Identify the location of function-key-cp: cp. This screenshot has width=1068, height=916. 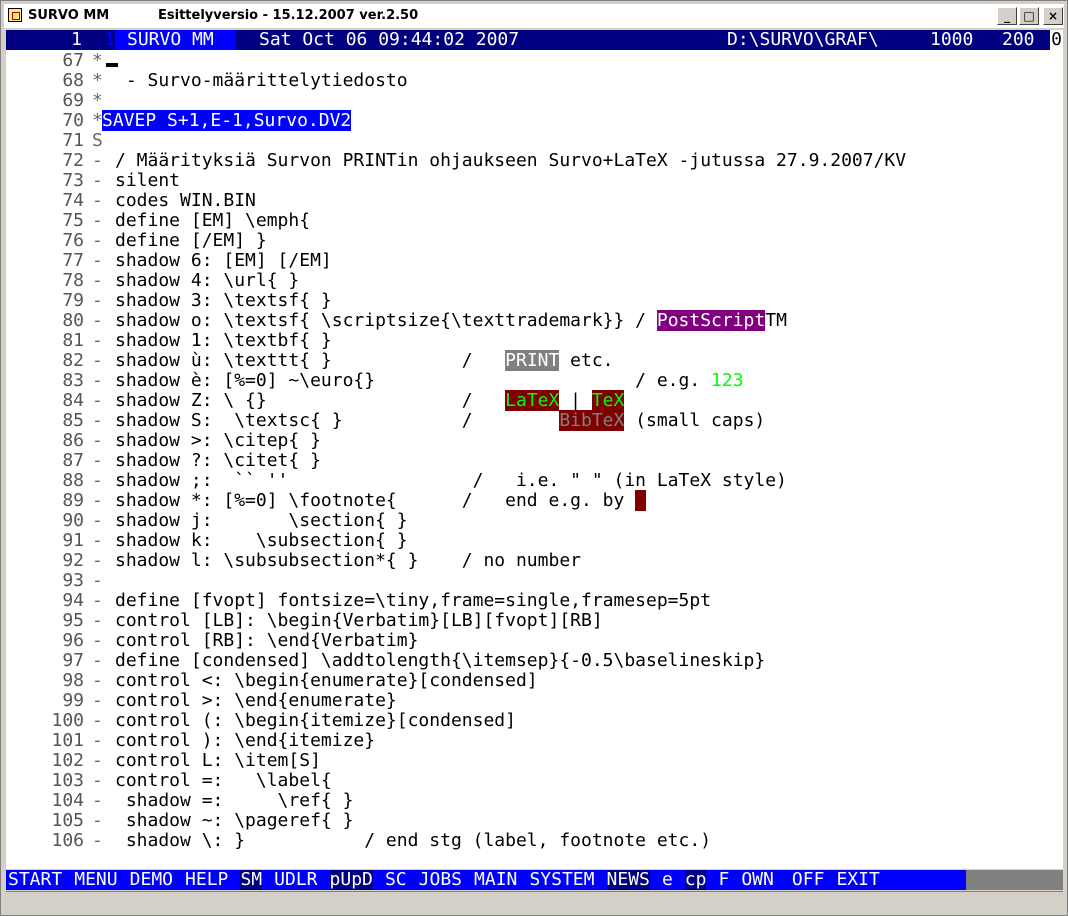
(695, 880).